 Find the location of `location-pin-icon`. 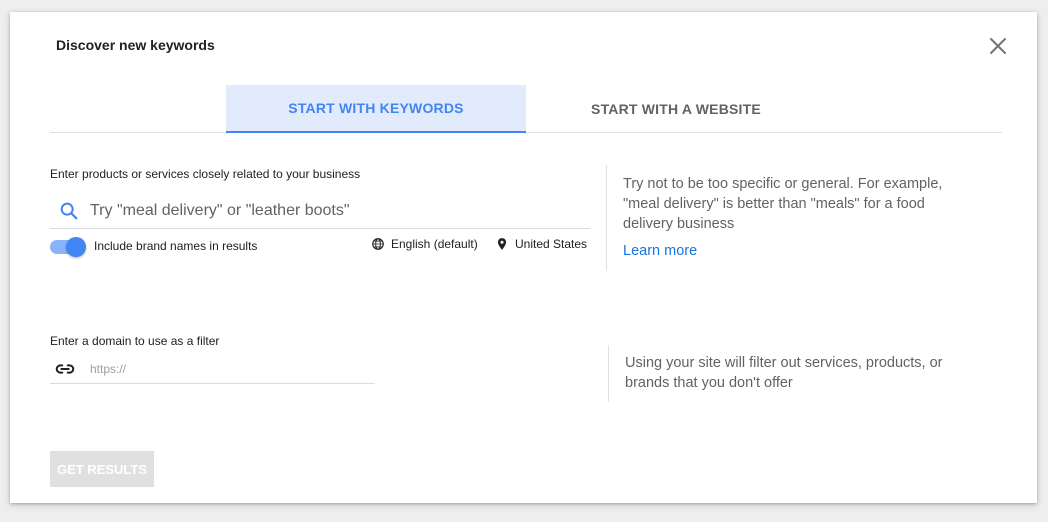

location-pin-icon is located at coordinates (502, 244).